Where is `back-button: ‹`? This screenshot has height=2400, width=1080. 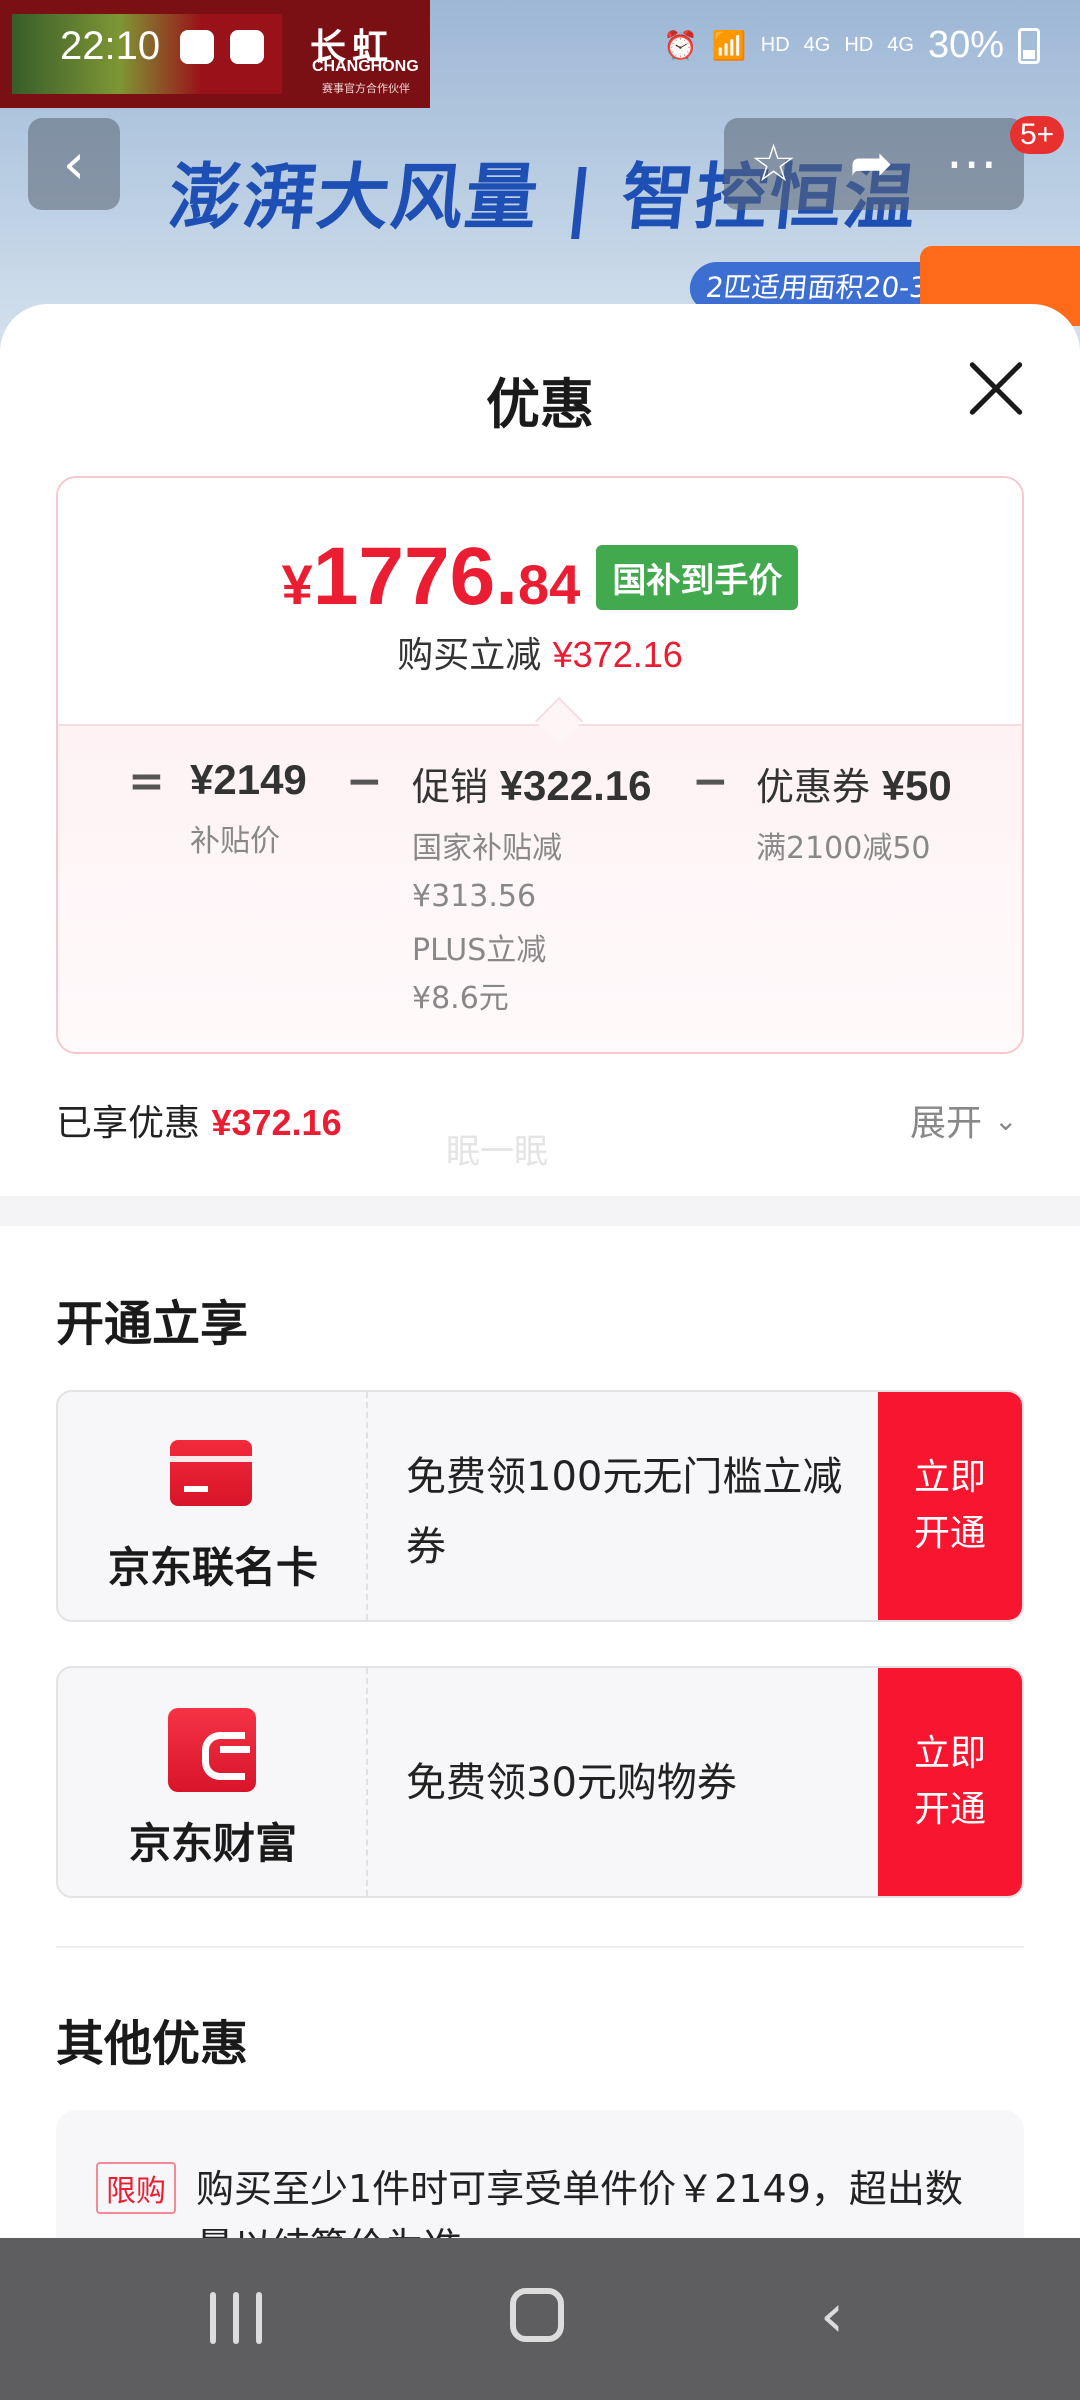
back-button: ‹ is located at coordinates (74, 164).